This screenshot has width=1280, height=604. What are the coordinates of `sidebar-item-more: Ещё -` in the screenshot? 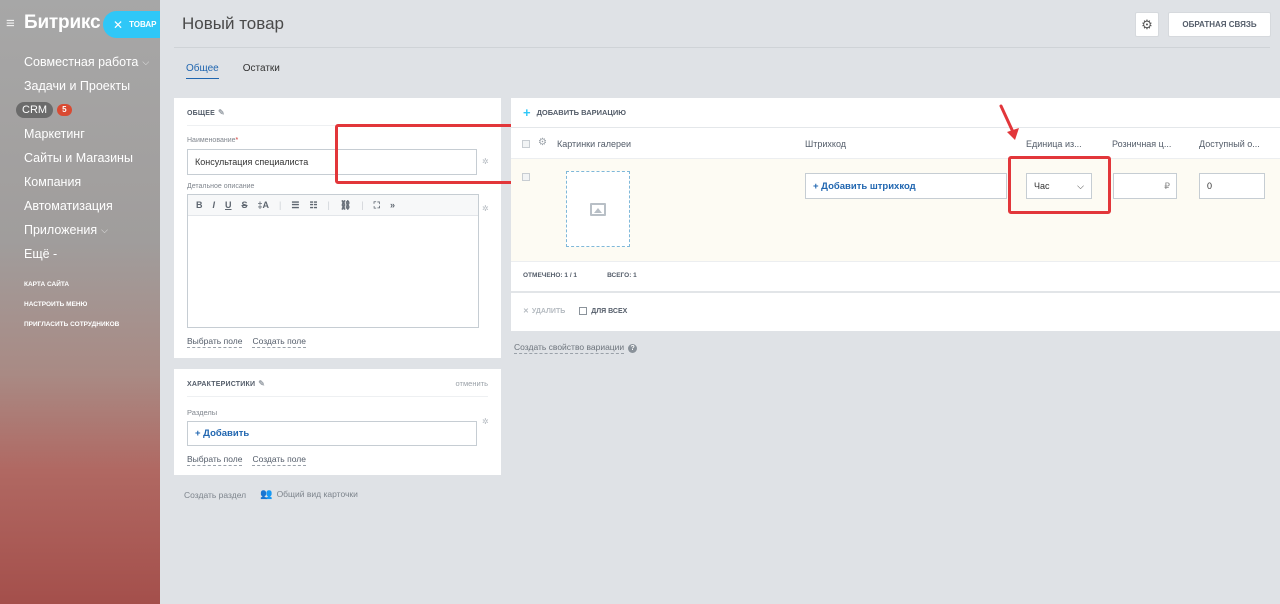 It's located at (86, 254).